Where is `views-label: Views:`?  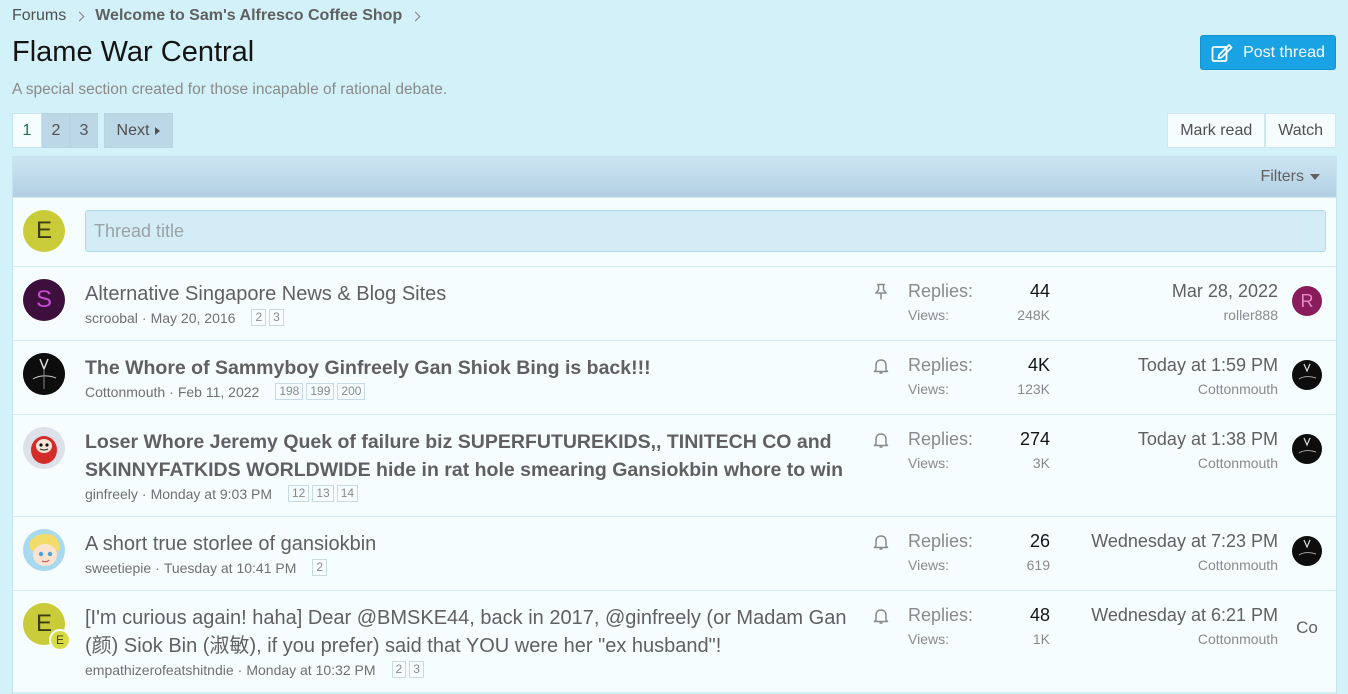
views-label: Views: is located at coordinates (928, 315).